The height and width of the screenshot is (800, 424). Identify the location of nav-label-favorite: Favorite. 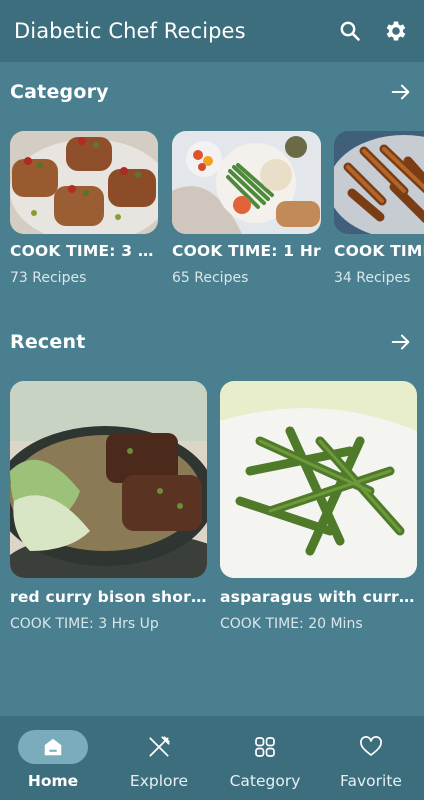
(371, 781).